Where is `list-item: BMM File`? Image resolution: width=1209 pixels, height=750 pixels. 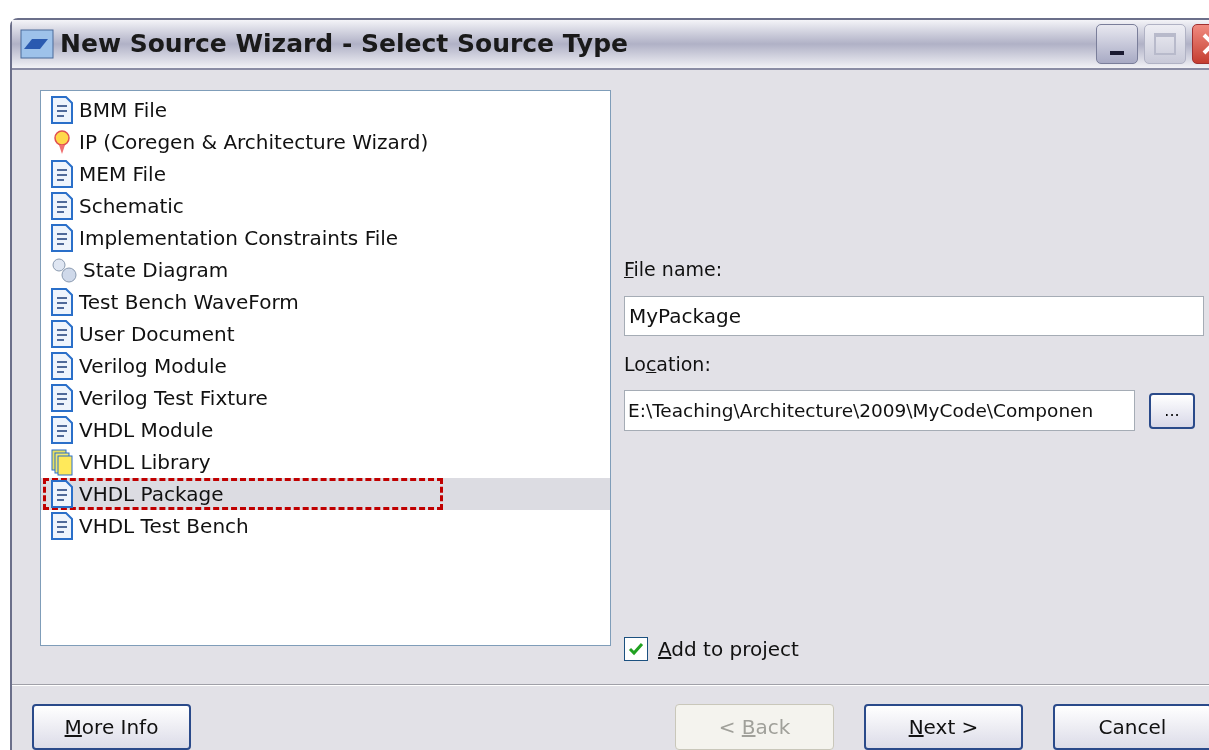
list-item: BMM File is located at coordinates (325, 110).